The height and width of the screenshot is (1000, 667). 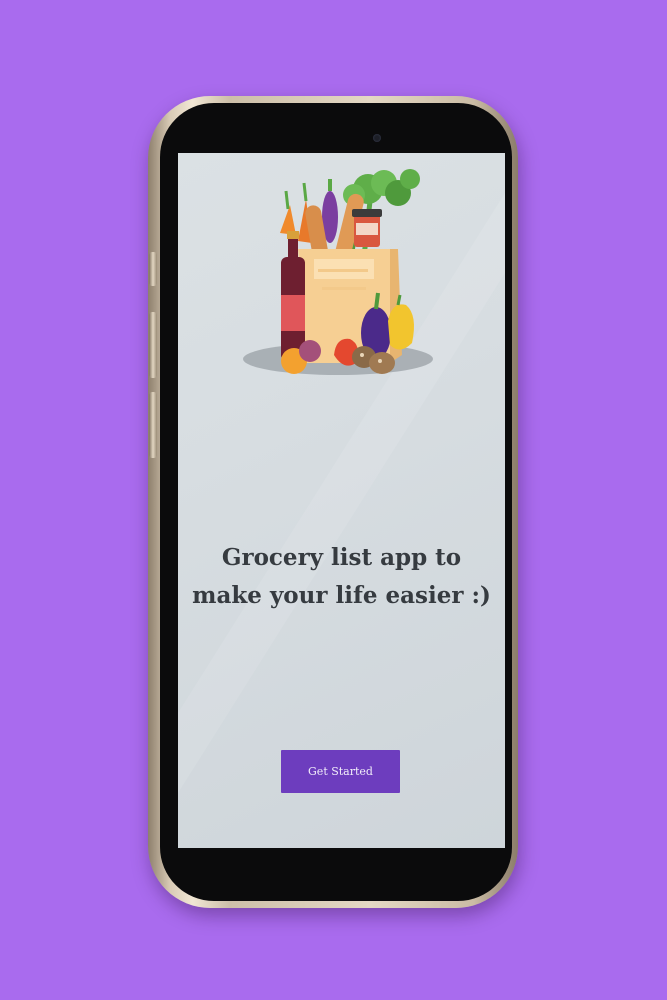 What do you see at coordinates (153, 345) in the screenshot?
I see `volume-up-button` at bounding box center [153, 345].